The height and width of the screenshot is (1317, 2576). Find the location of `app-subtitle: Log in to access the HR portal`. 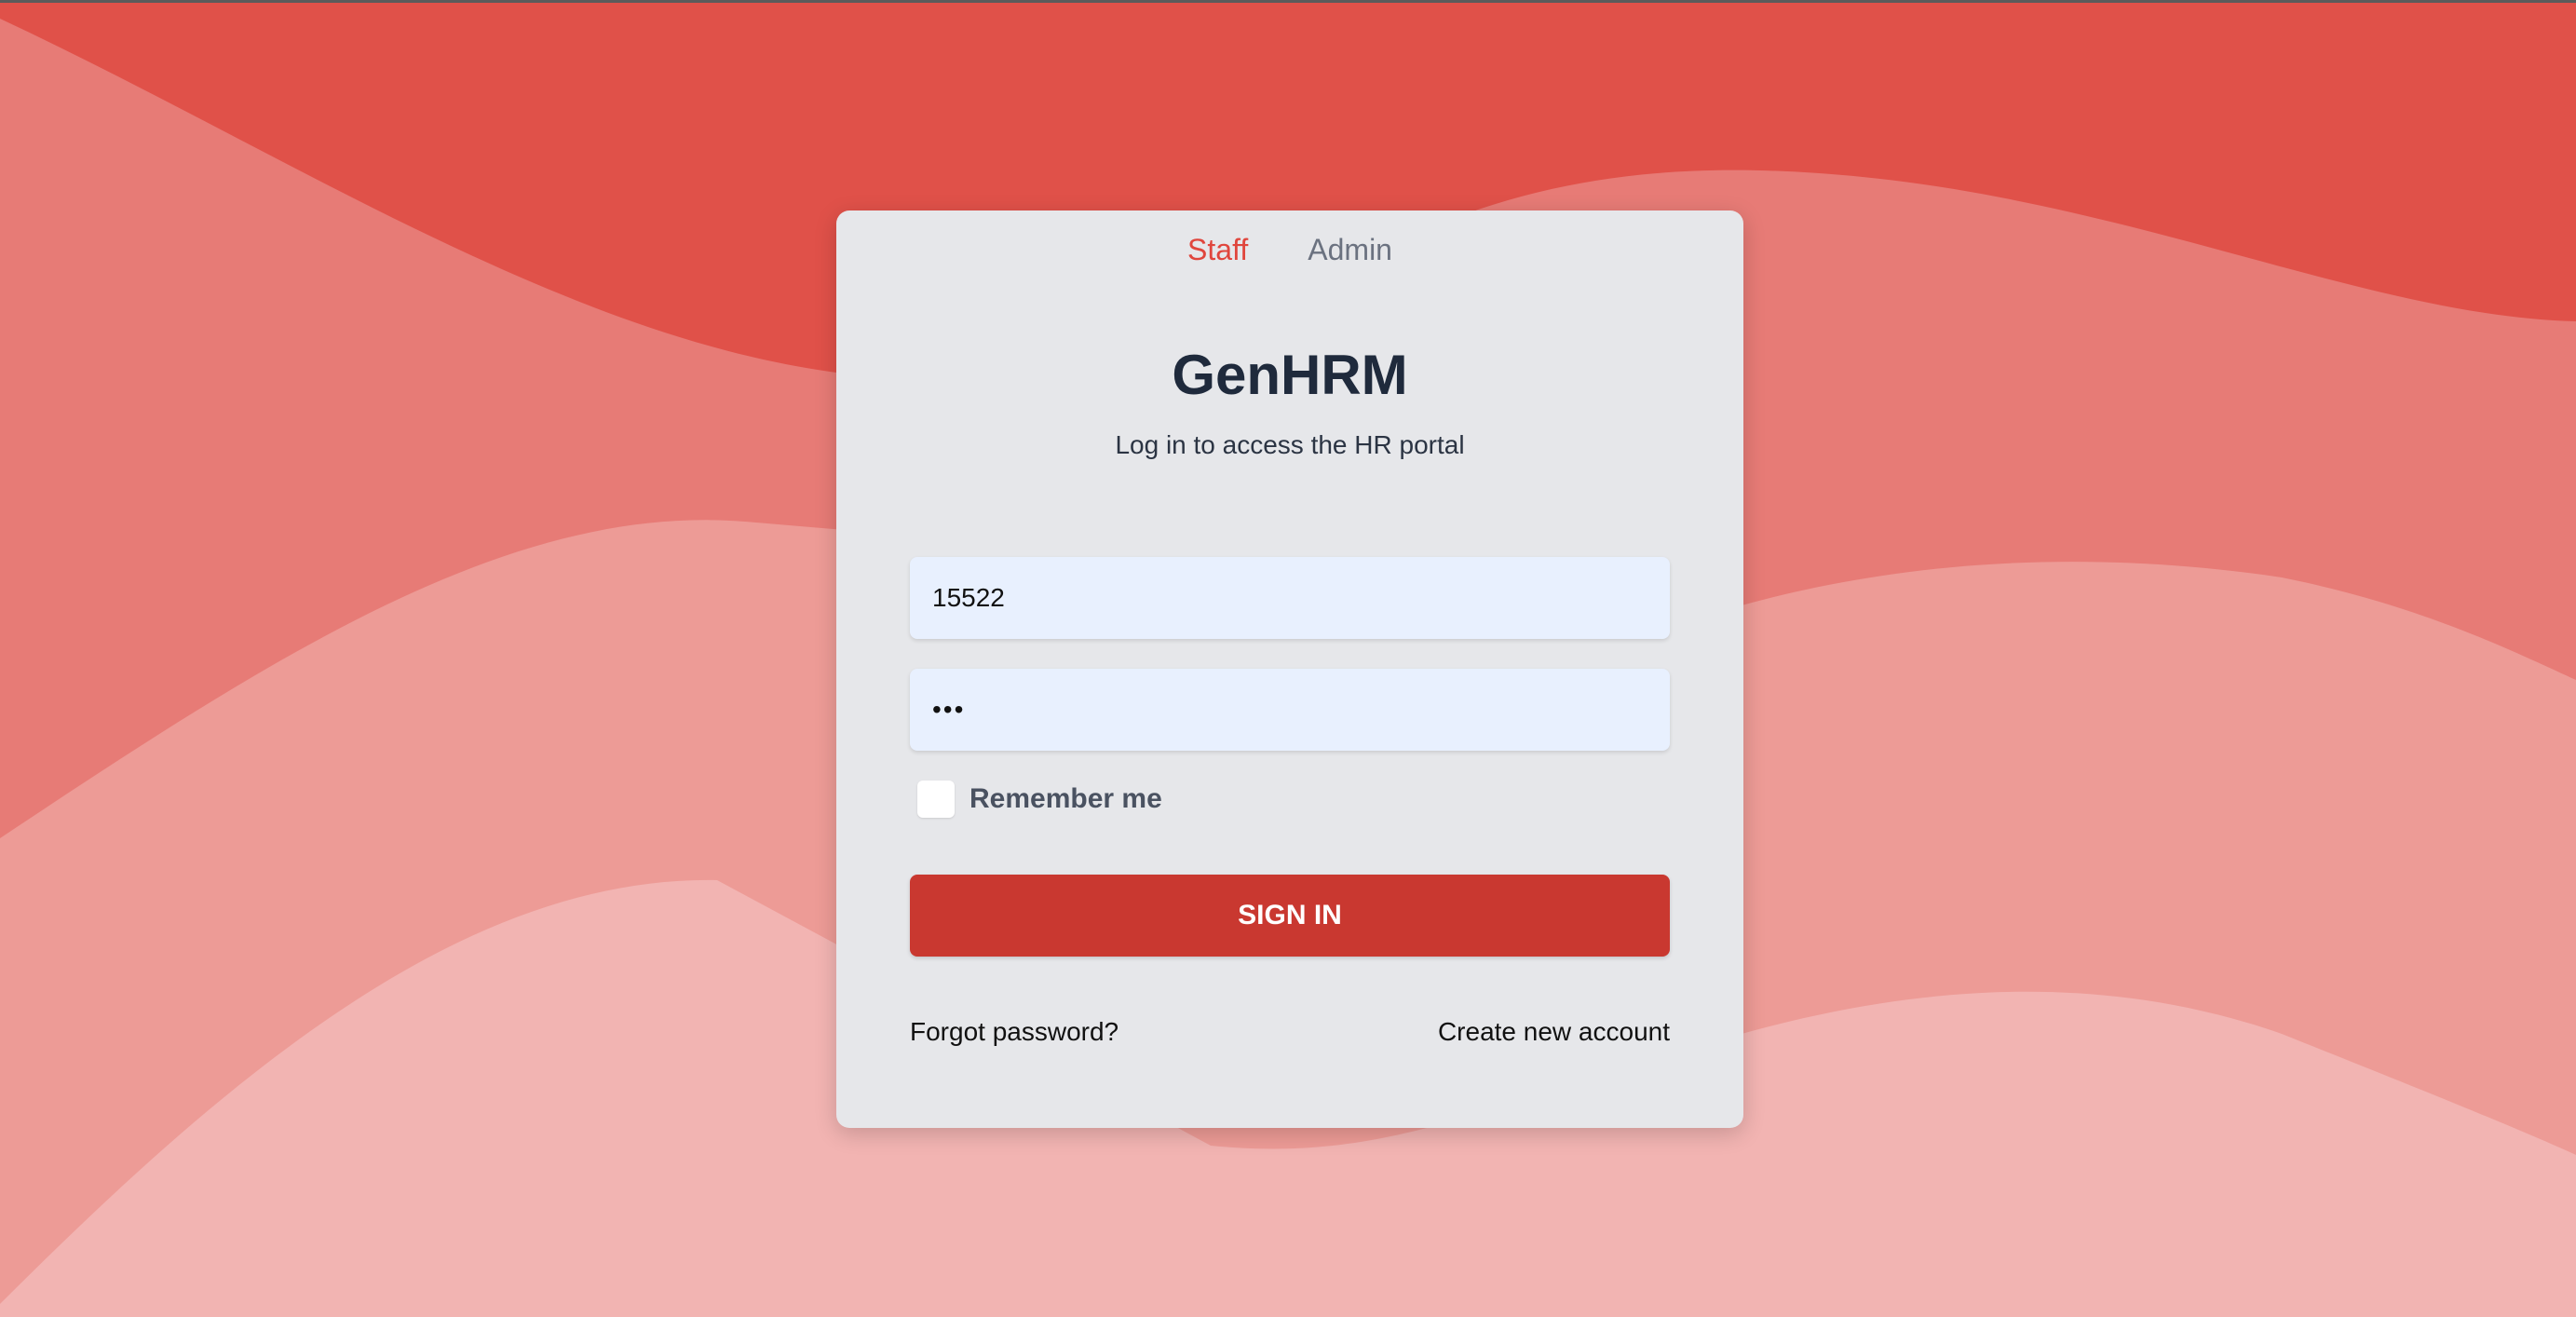

app-subtitle: Log in to access the HR portal is located at coordinates (1290, 444).